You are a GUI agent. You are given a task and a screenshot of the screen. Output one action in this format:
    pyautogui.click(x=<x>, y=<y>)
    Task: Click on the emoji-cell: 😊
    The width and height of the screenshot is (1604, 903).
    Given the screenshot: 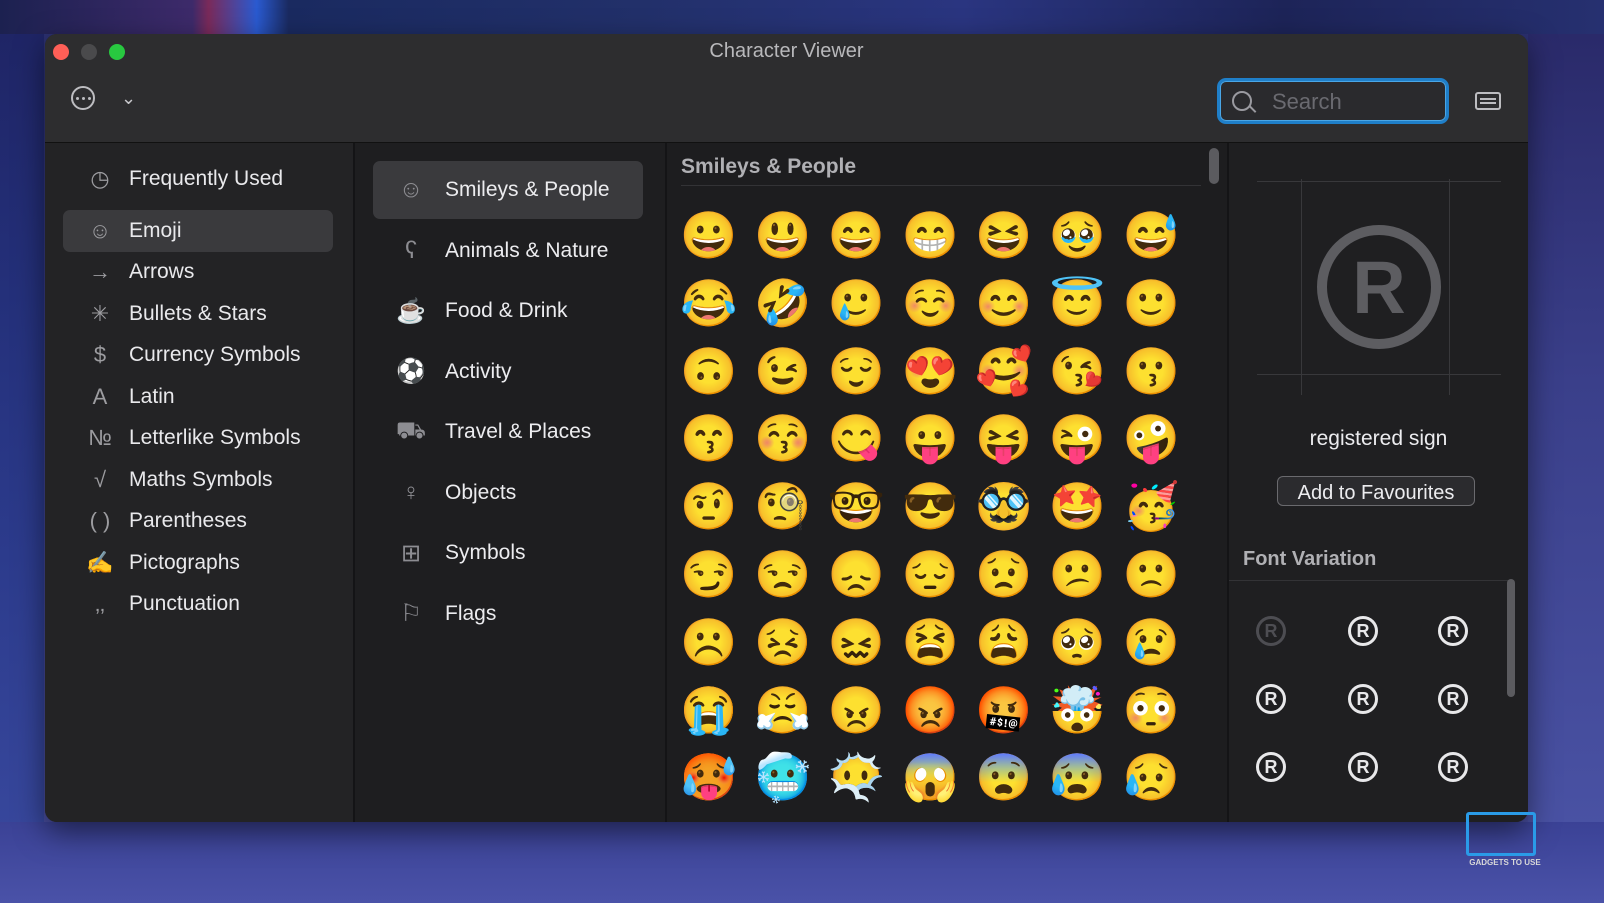 What is the action you would take?
    pyautogui.click(x=1004, y=303)
    